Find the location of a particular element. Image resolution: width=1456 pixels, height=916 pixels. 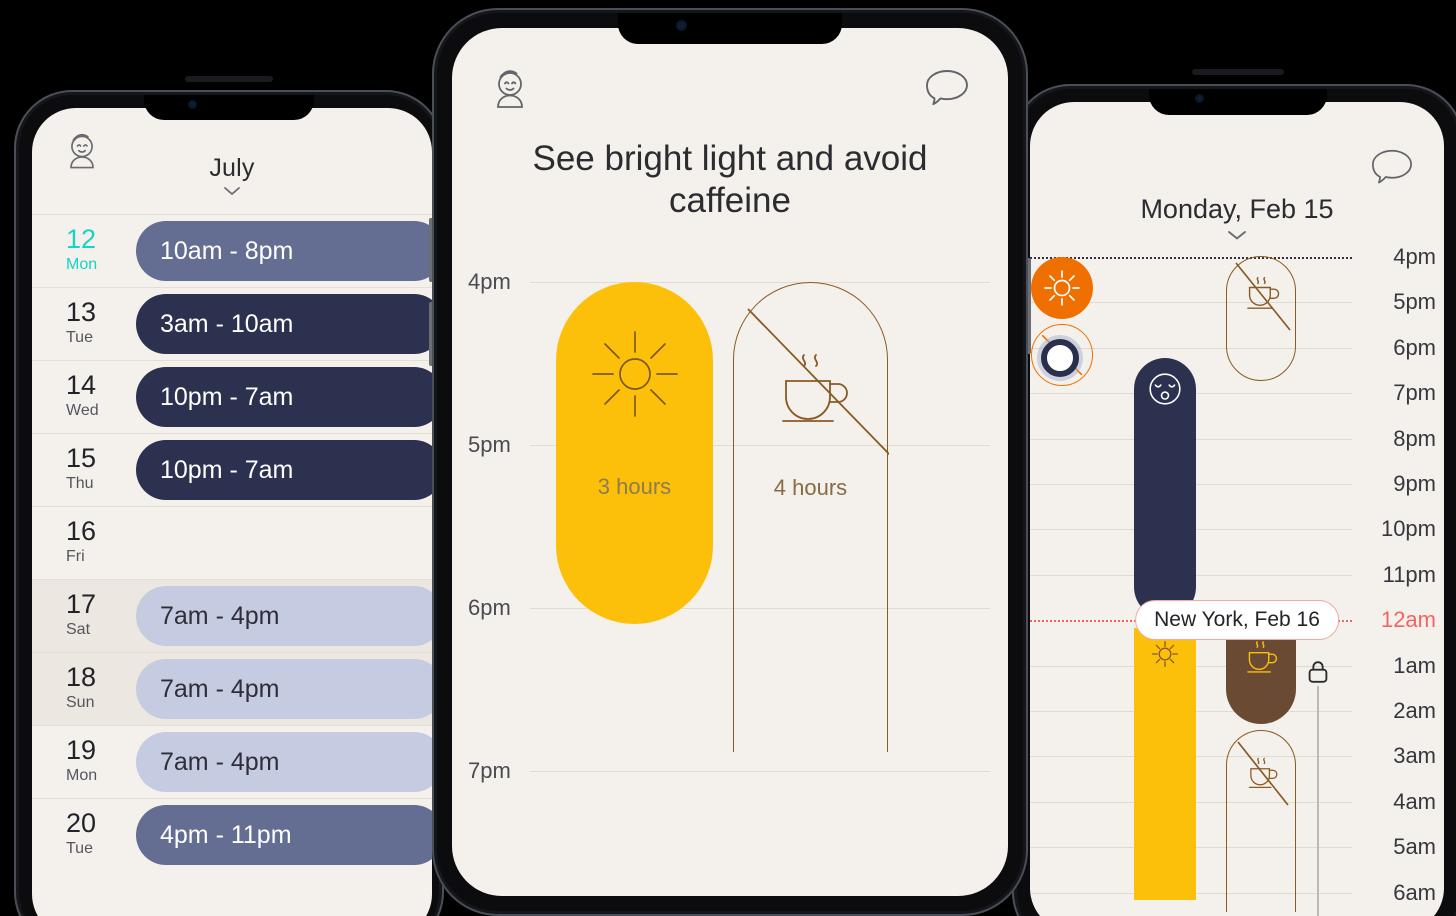

month-selector: July is located at coordinates (232, 175).